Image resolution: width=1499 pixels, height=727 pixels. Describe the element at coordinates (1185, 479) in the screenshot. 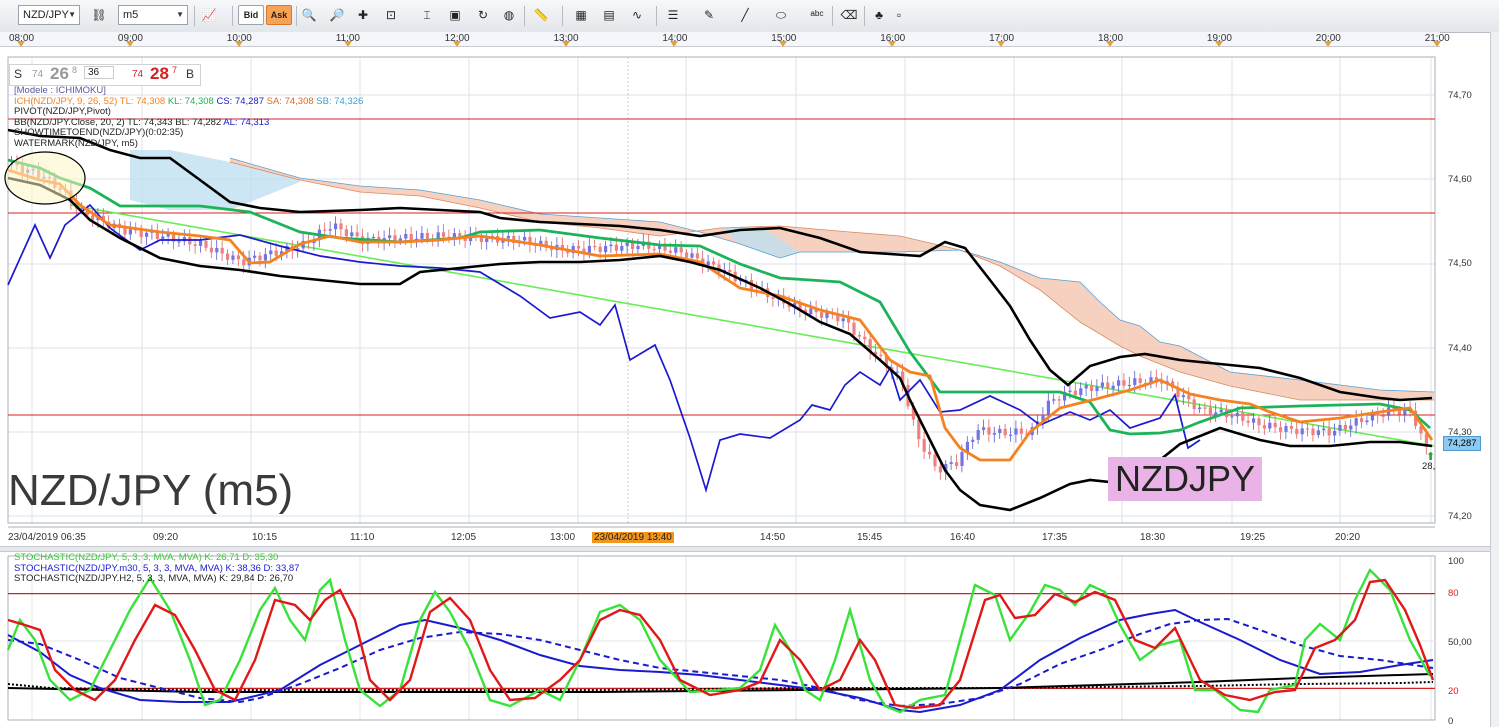

I see `symbol-text-label: NZDJPY` at that location.